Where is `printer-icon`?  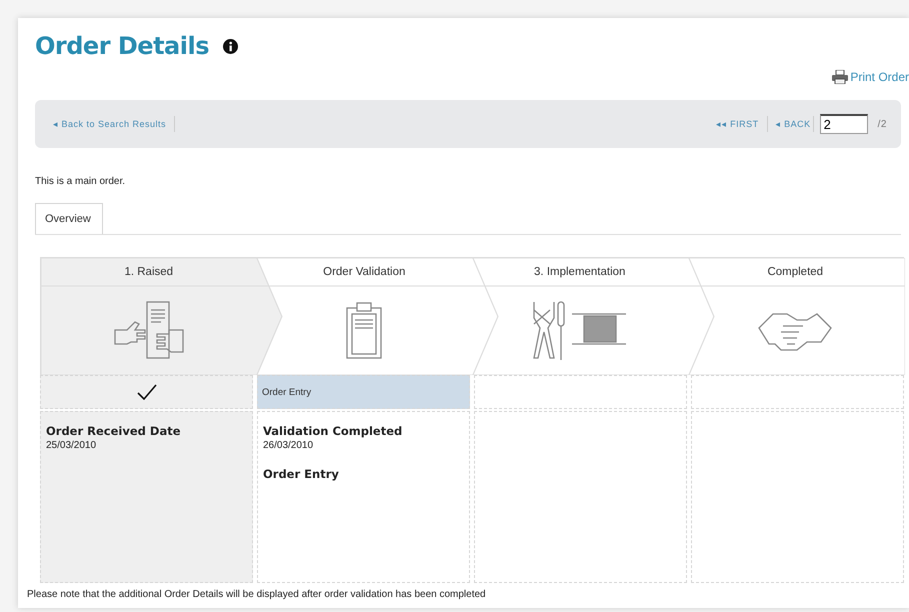 printer-icon is located at coordinates (840, 77).